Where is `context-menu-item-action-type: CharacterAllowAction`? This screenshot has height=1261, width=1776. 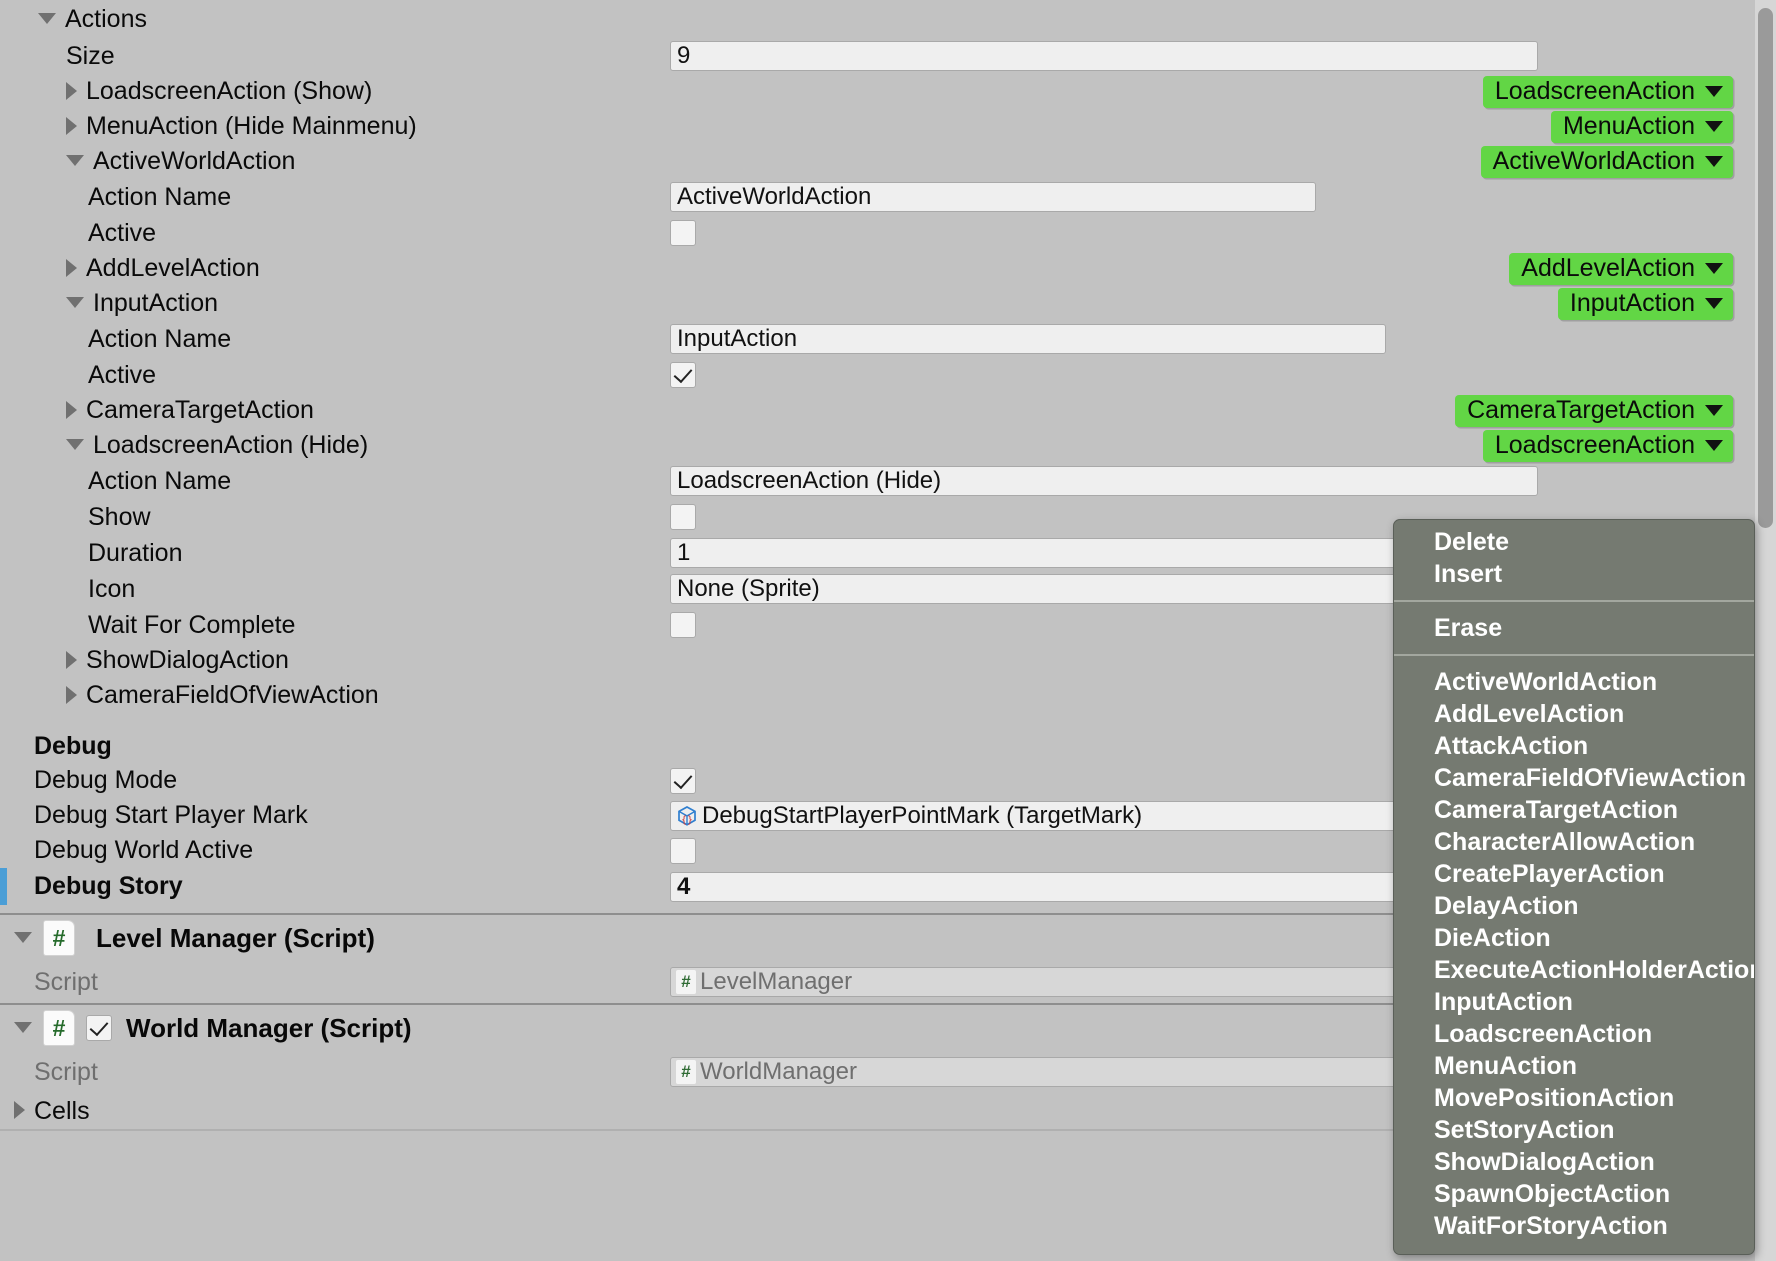 context-menu-item-action-type: CharacterAllowAction is located at coordinates (1574, 842).